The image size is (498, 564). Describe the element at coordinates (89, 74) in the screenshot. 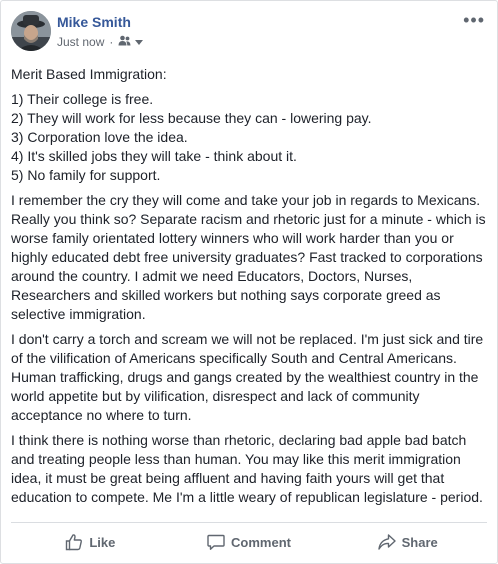

I see `post-title: Merit Based Immigration:` at that location.